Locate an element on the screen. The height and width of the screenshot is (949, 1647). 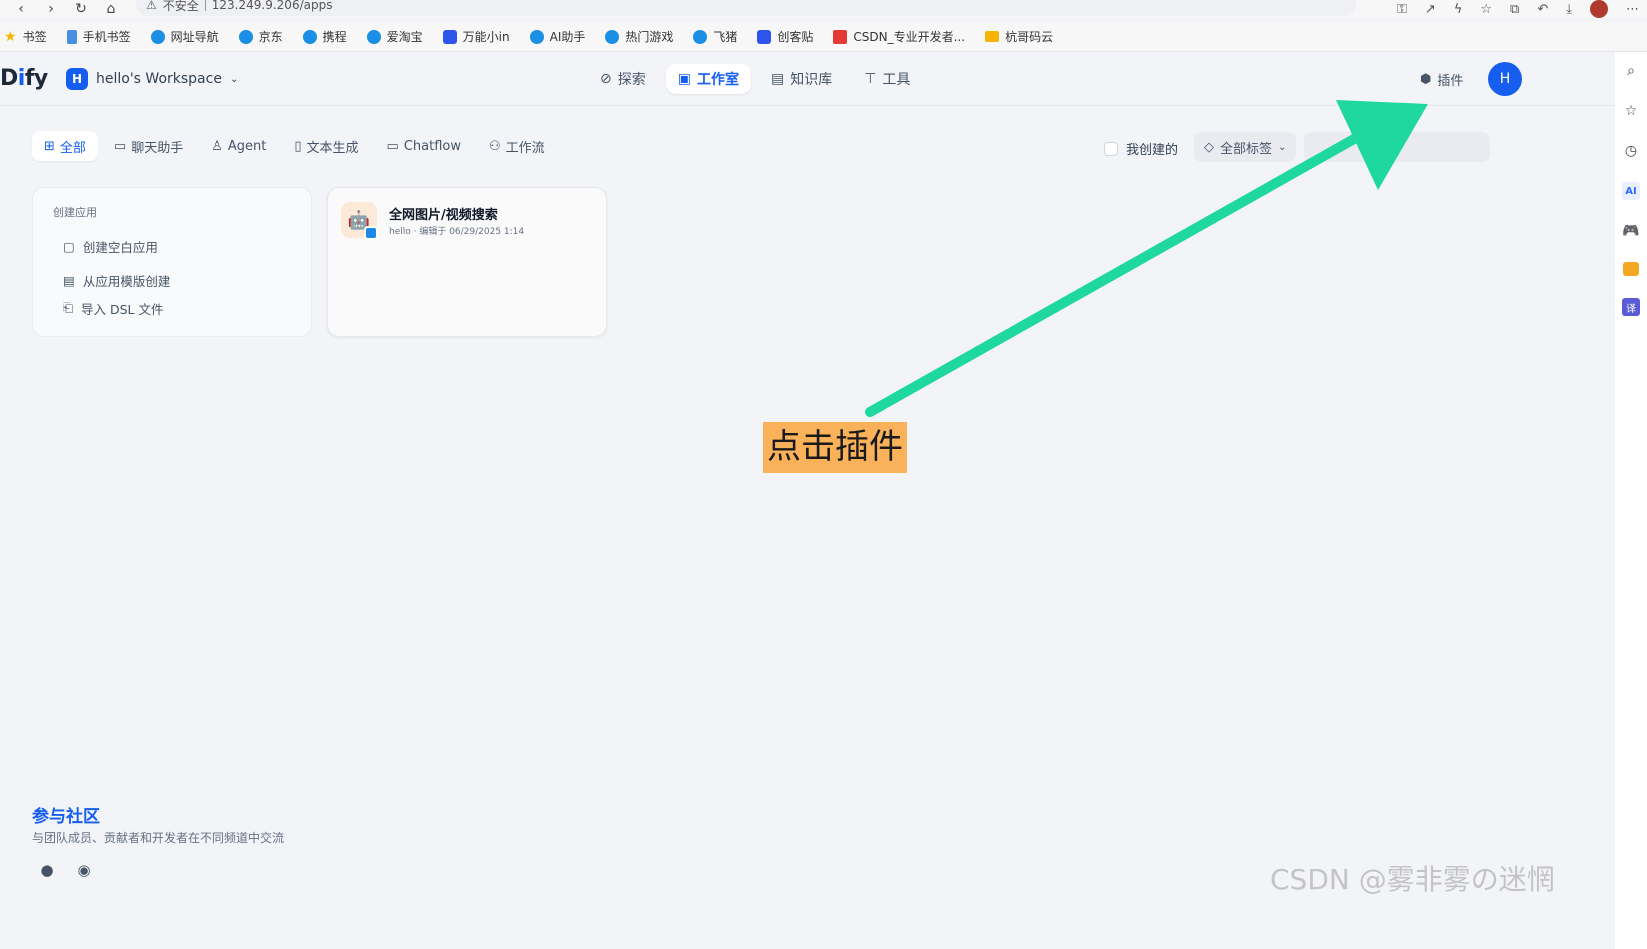
more-icon: ⋯ is located at coordinates (1632, 9).